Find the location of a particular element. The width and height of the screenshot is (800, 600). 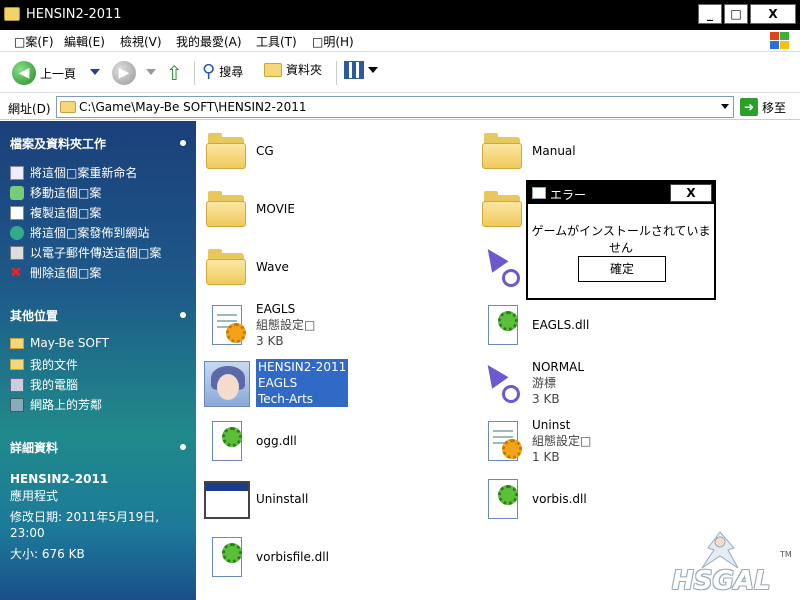

file-item-movie: MOVIE is located at coordinates (248, 209).